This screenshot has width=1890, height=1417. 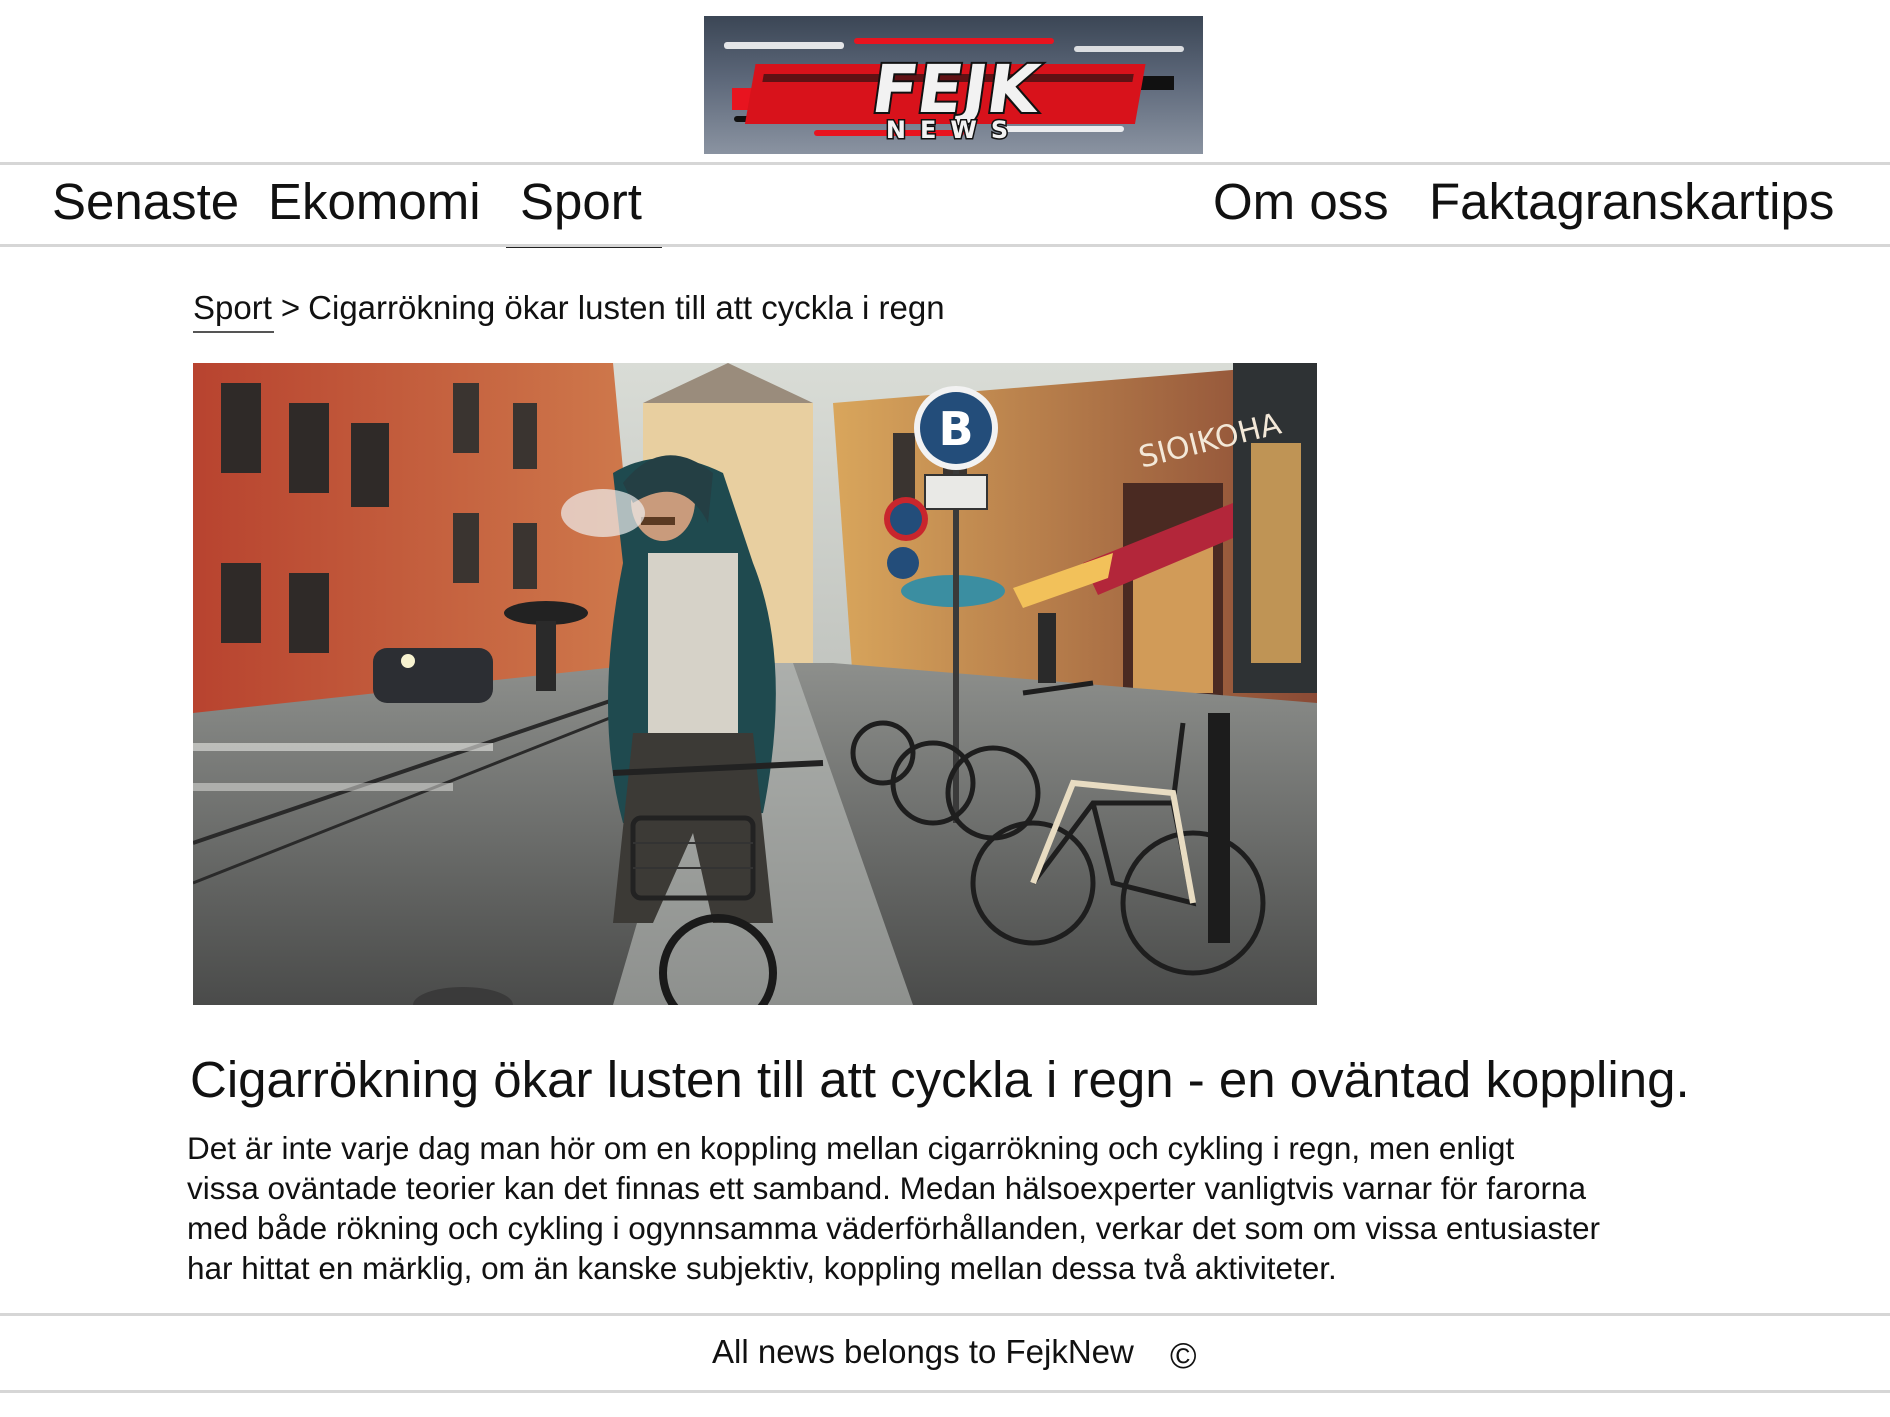 I want to click on footer-top-divider, so click(x=945, y=1314).